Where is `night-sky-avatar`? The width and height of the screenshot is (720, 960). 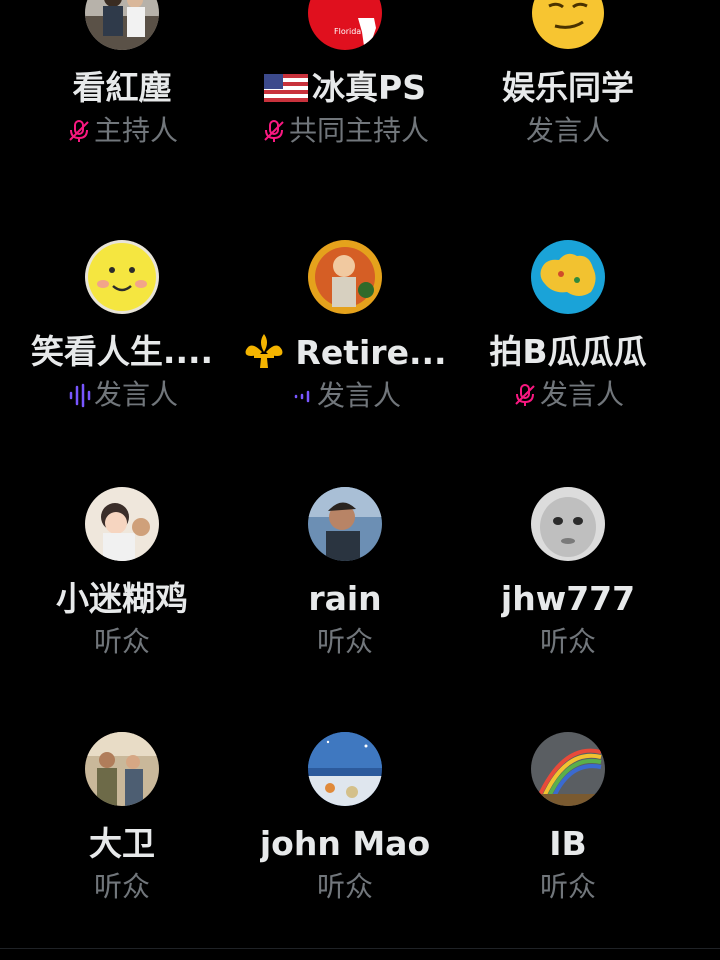
night-sky-avatar is located at coordinates (345, 769).